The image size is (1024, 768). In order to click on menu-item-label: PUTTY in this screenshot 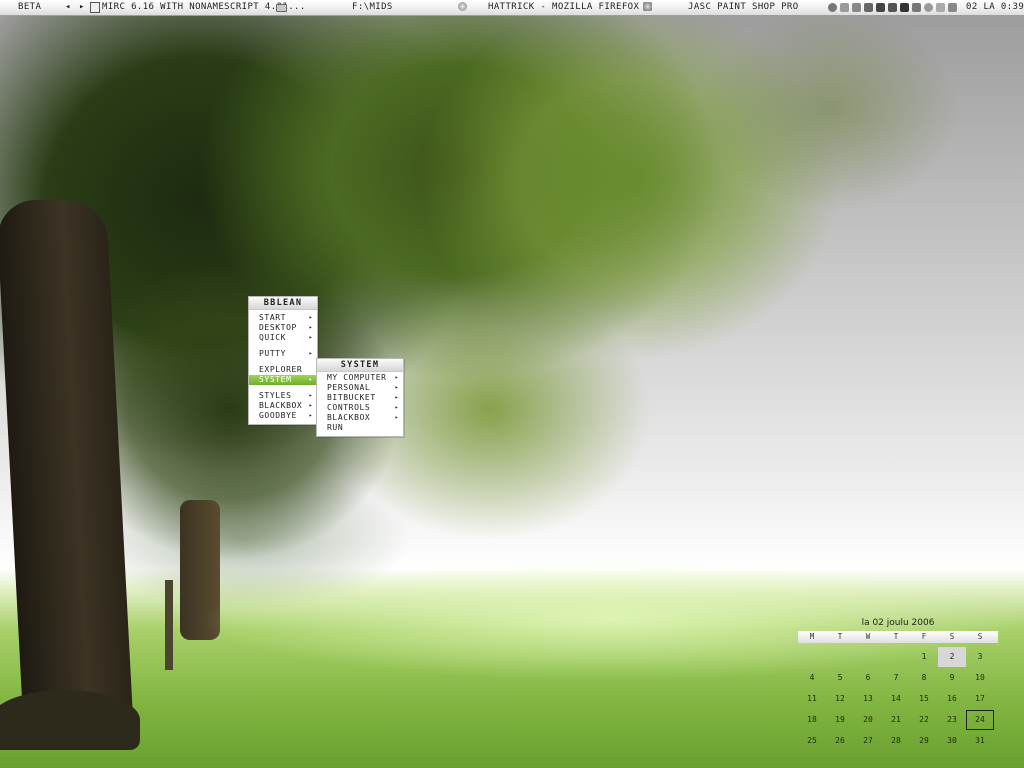, I will do `click(273, 353)`.